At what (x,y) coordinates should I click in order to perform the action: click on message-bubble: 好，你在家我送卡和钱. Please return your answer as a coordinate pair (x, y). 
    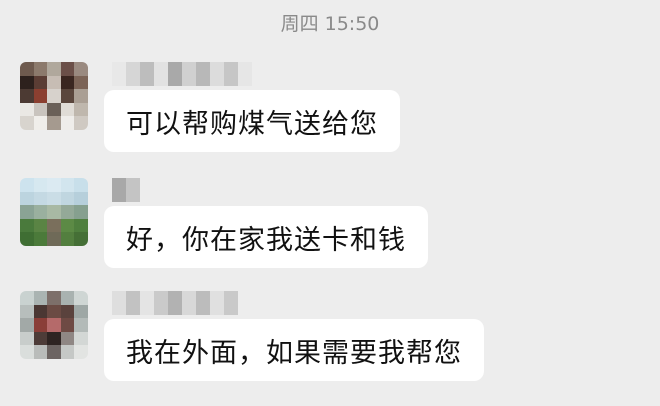
    Looking at the image, I should click on (266, 237).